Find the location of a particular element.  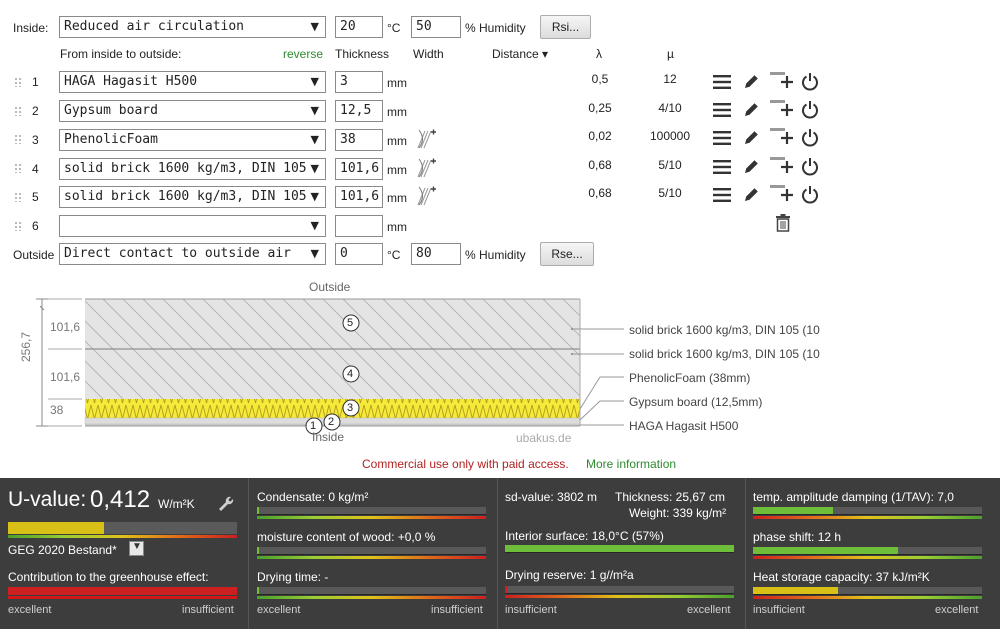

uvalue-scale is located at coordinates (122, 536).